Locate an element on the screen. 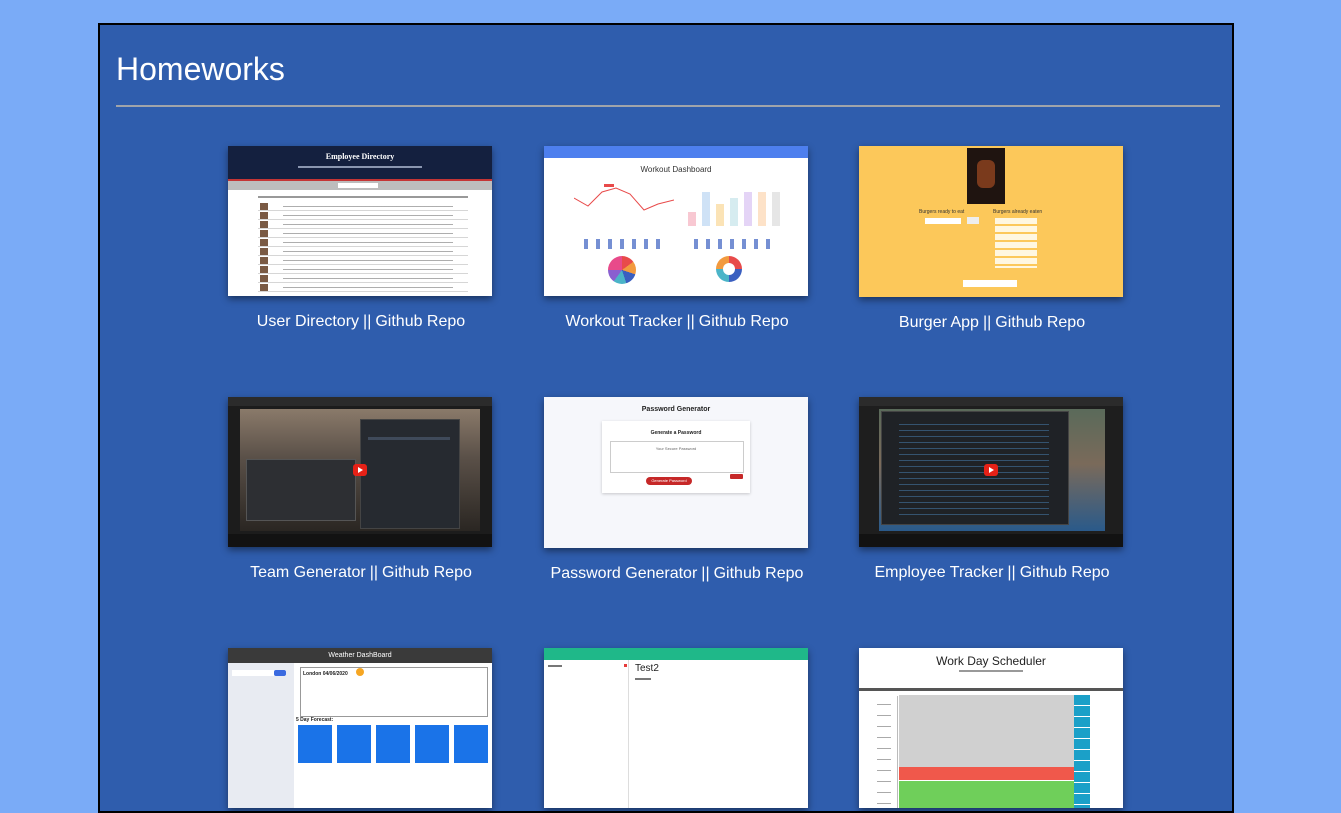 The height and width of the screenshot is (813, 1341). project-link: Employee Tracker is located at coordinates (938, 572).